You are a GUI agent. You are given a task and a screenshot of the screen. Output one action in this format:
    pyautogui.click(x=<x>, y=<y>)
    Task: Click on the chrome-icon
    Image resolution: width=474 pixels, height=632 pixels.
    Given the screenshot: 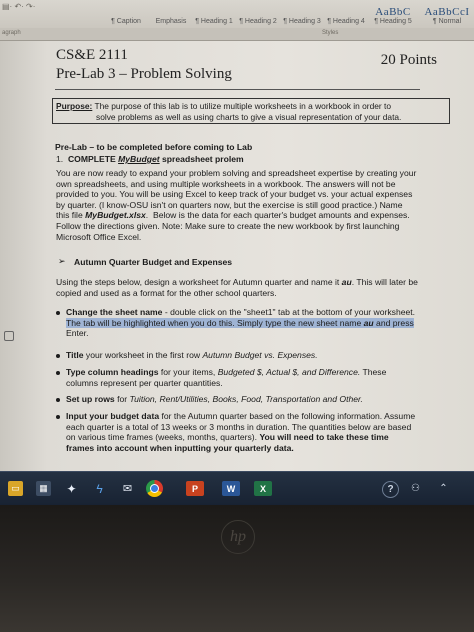 What is the action you would take?
    pyautogui.click(x=154, y=488)
    